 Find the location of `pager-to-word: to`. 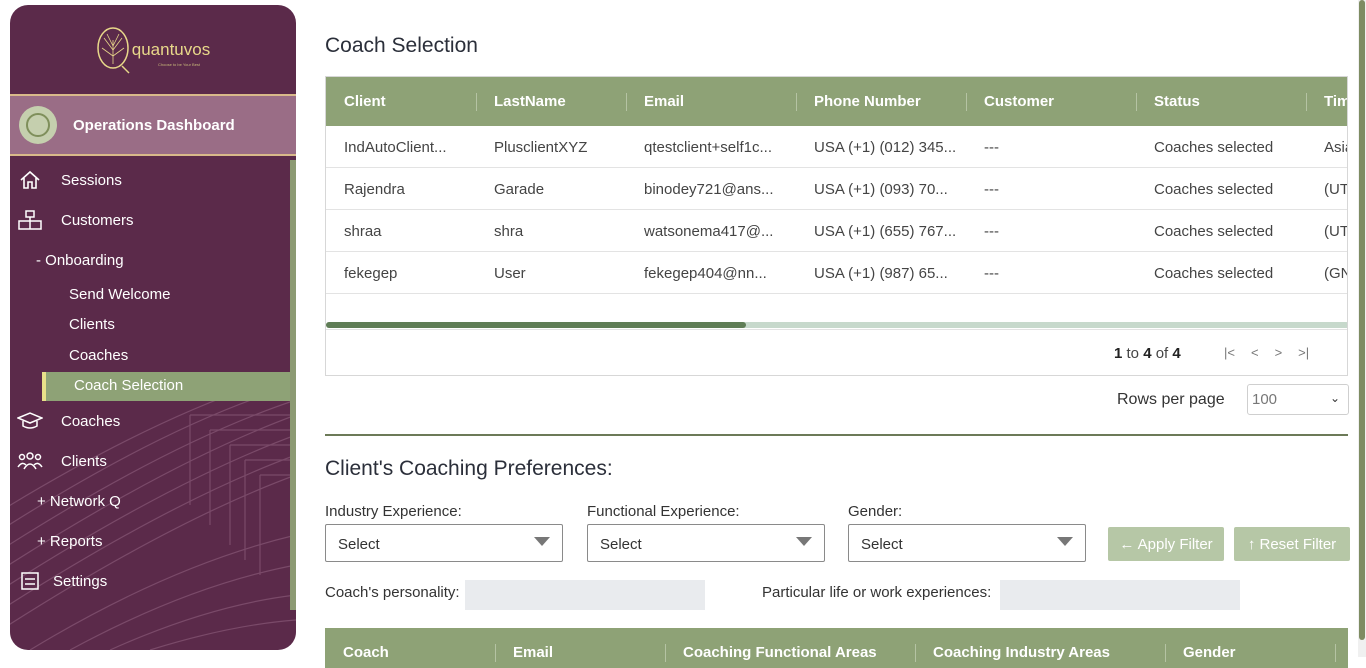

pager-to-word: to is located at coordinates (1133, 353).